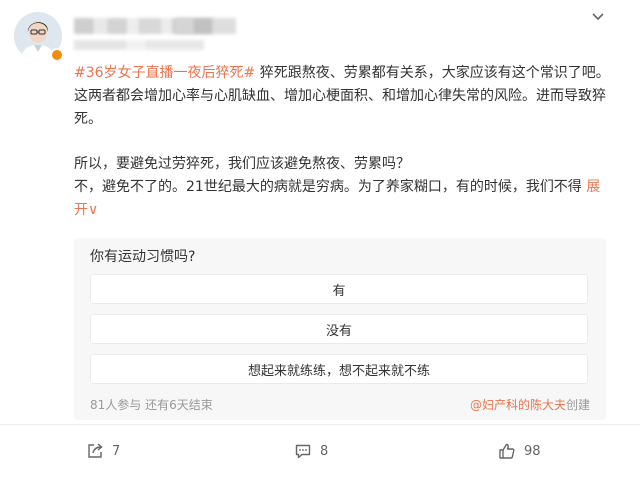 The height and width of the screenshot is (481, 640). I want to click on chevron-down-icon, so click(598, 16).